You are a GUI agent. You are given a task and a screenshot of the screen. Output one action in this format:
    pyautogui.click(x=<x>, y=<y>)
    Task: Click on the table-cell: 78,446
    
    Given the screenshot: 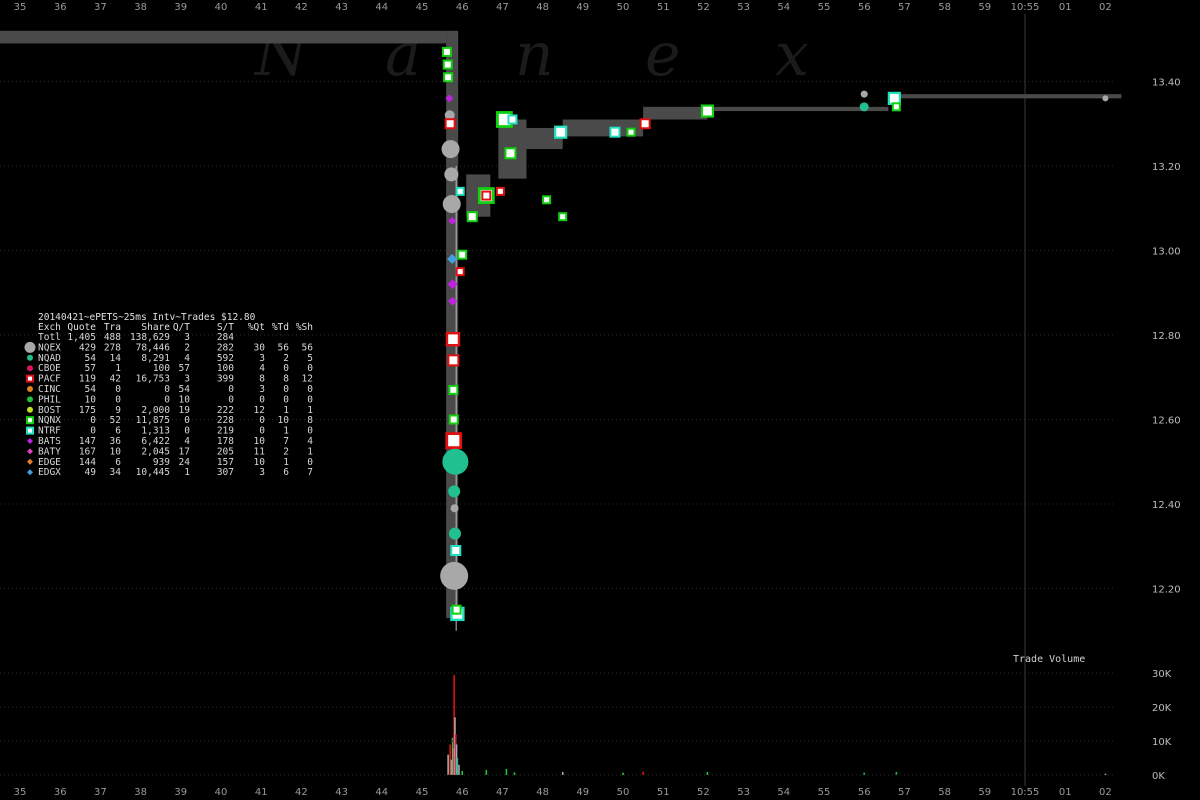 What is the action you would take?
    pyautogui.click(x=153, y=347)
    